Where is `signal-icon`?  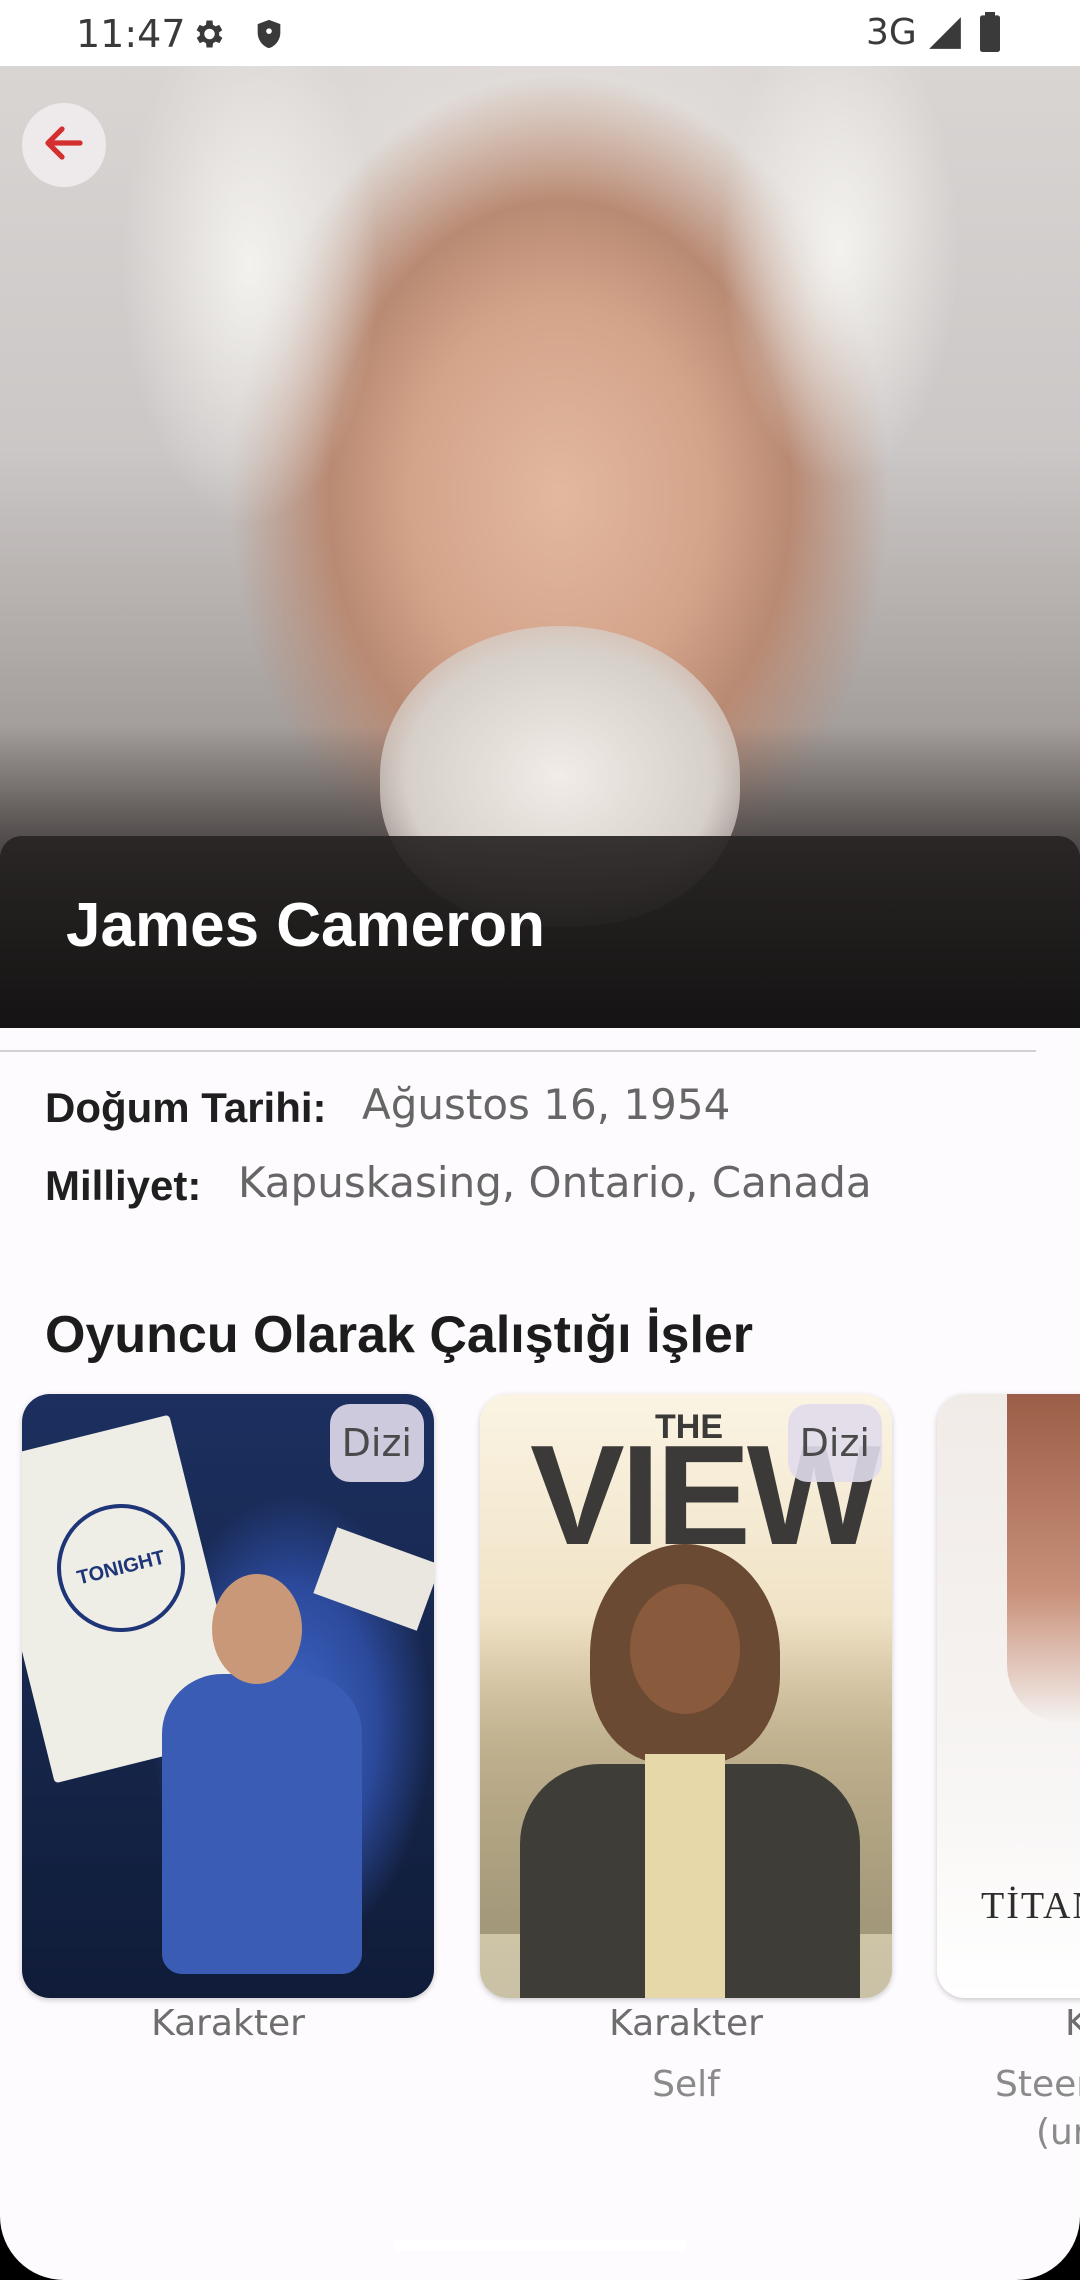 signal-icon is located at coordinates (945, 35).